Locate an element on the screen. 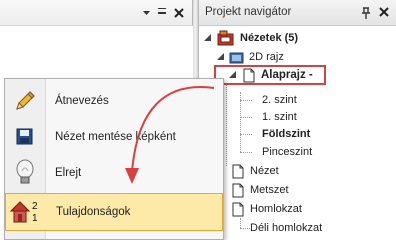 The image size is (396, 240). tree-label: Földszint is located at coordinates (286, 134).